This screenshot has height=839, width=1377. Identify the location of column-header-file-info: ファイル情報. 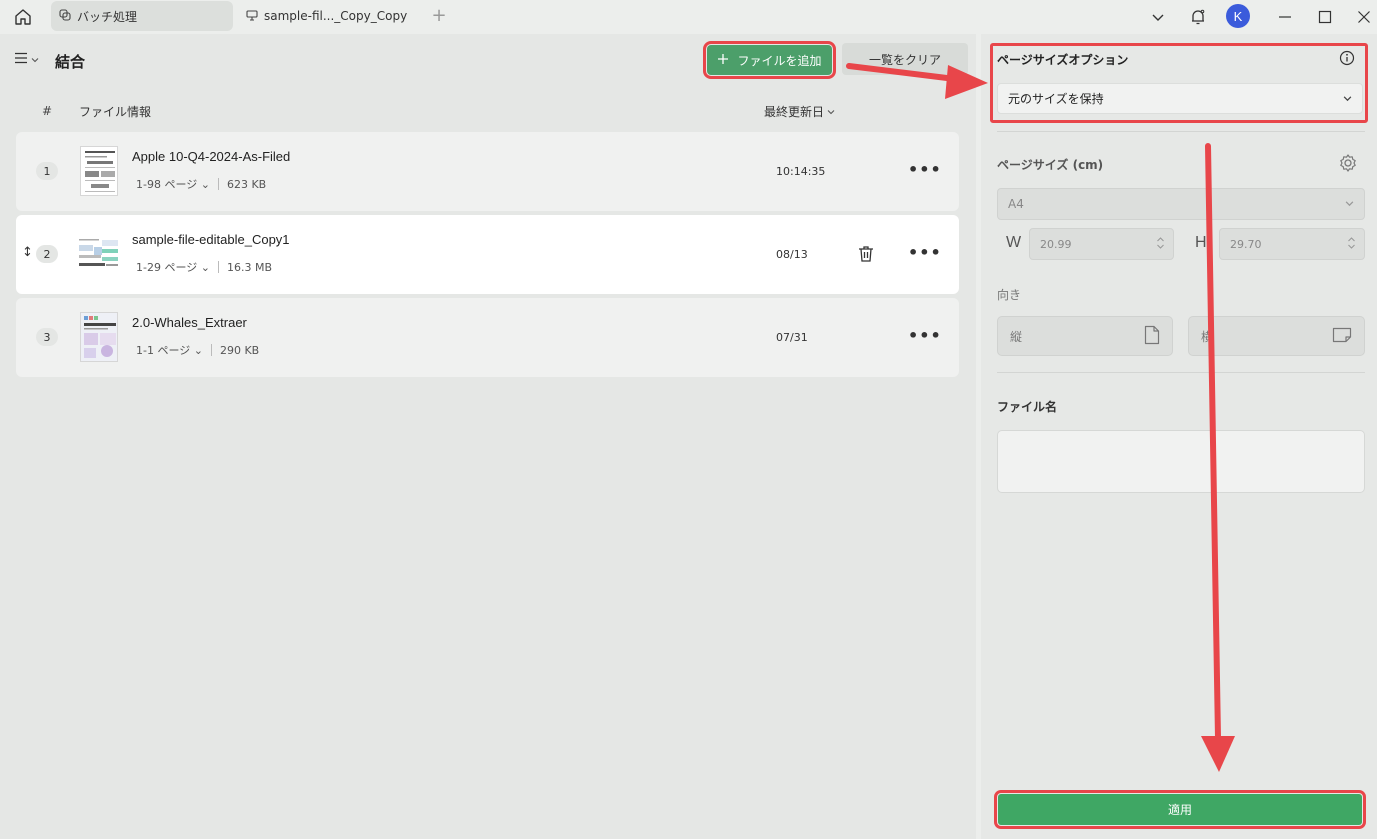
(115, 112).